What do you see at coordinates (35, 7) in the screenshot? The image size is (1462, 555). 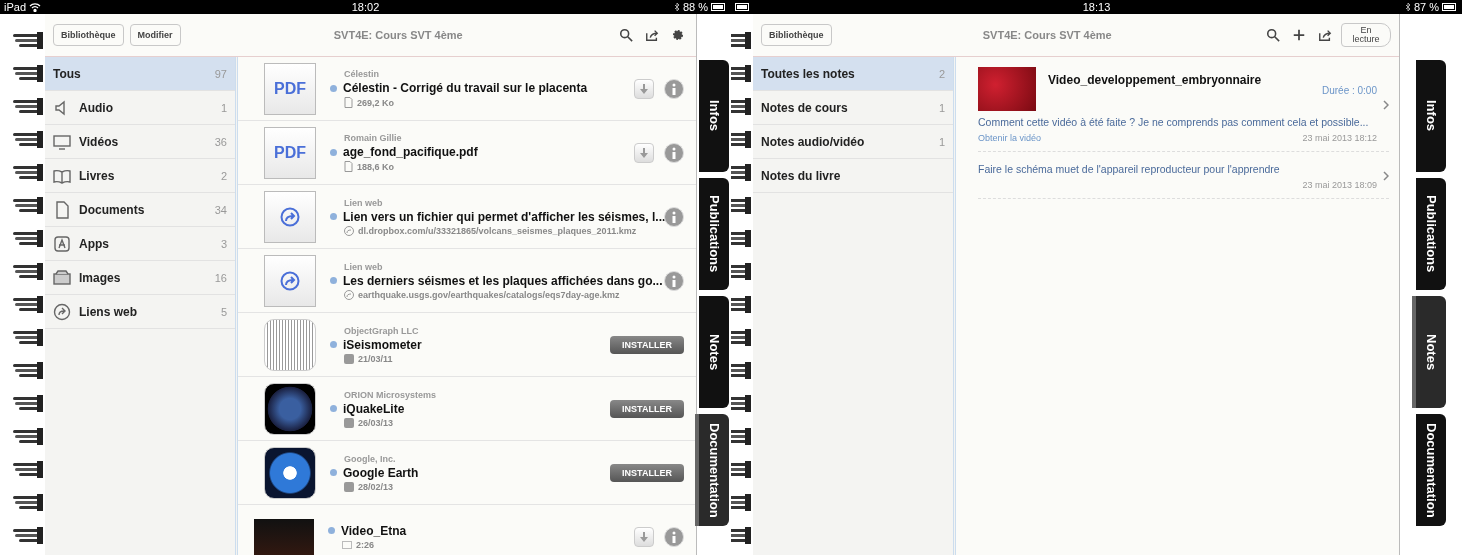 I see `wifi-icon` at bounding box center [35, 7].